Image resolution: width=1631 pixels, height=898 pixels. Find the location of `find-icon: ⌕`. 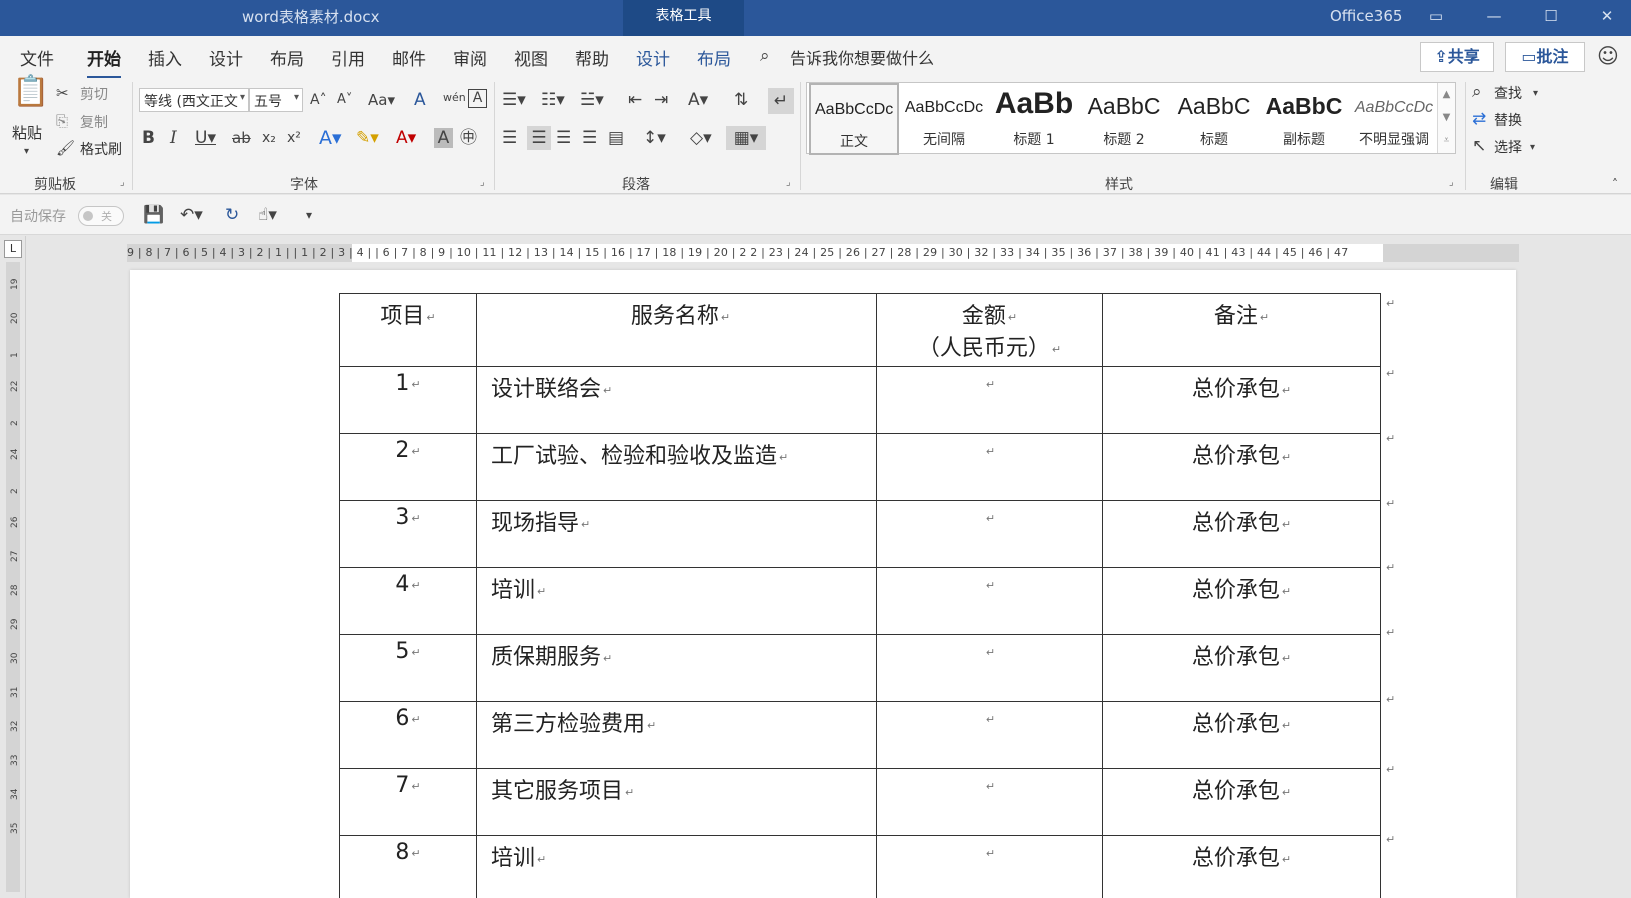

find-icon: ⌕ is located at coordinates (1477, 92).